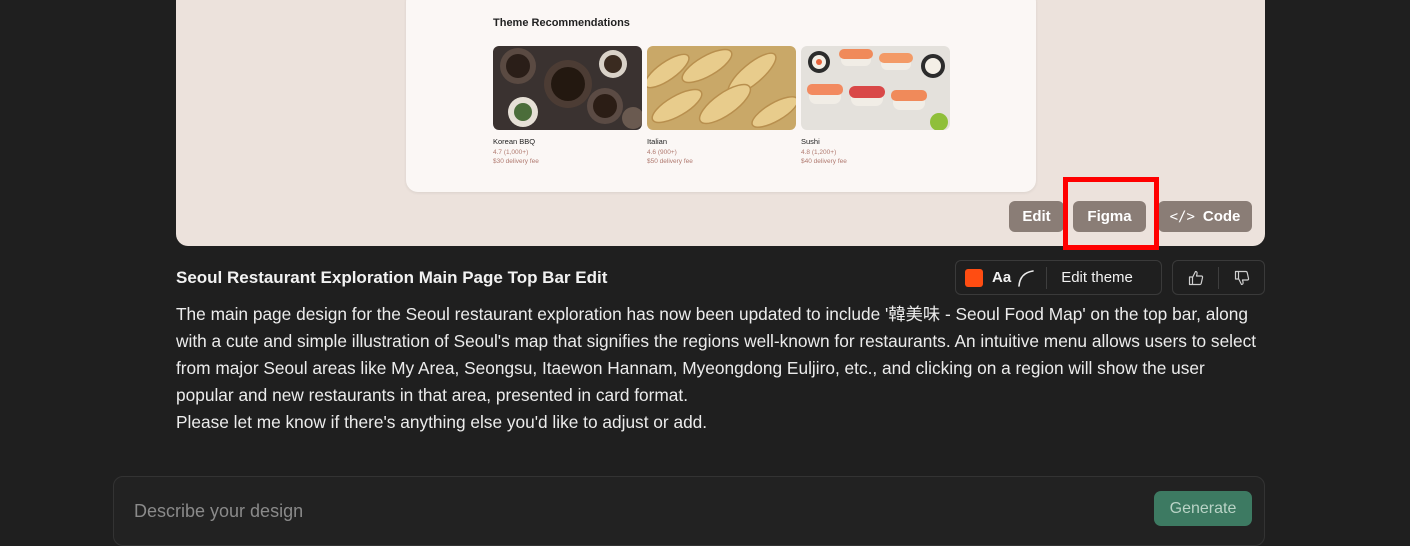 This screenshot has height=546, width=1410. What do you see at coordinates (1097, 277) in the screenshot?
I see `edit-theme-button: Edit theme` at bounding box center [1097, 277].